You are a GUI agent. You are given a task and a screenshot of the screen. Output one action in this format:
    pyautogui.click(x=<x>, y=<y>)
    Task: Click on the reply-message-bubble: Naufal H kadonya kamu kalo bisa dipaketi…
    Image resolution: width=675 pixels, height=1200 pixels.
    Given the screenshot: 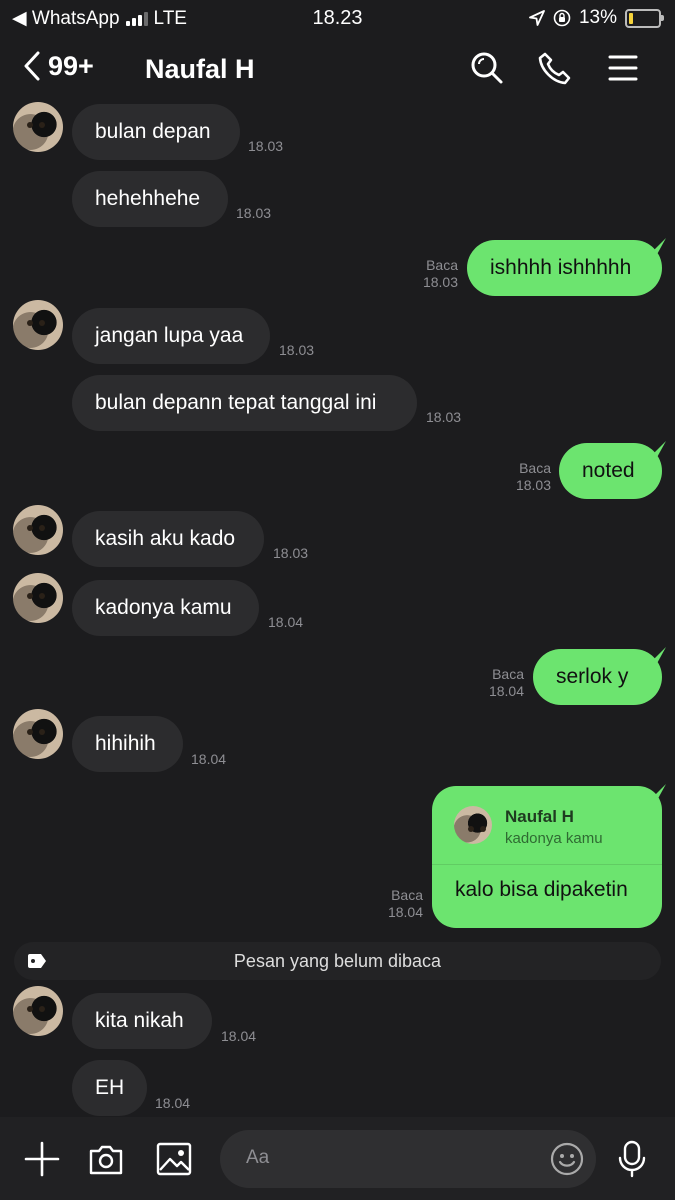 What is the action you would take?
    pyautogui.click(x=549, y=856)
    